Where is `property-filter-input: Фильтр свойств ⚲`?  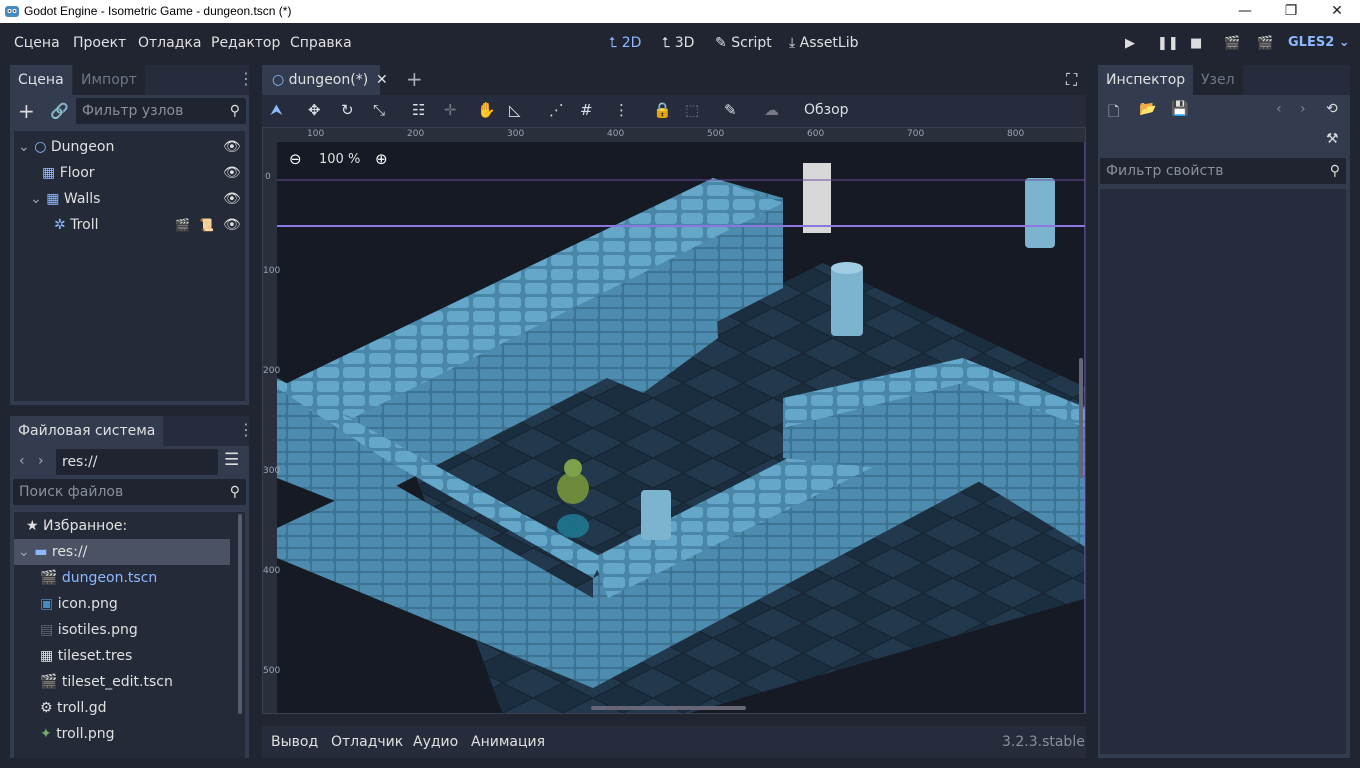 property-filter-input: Фильтр свойств ⚲ is located at coordinates (1223, 171).